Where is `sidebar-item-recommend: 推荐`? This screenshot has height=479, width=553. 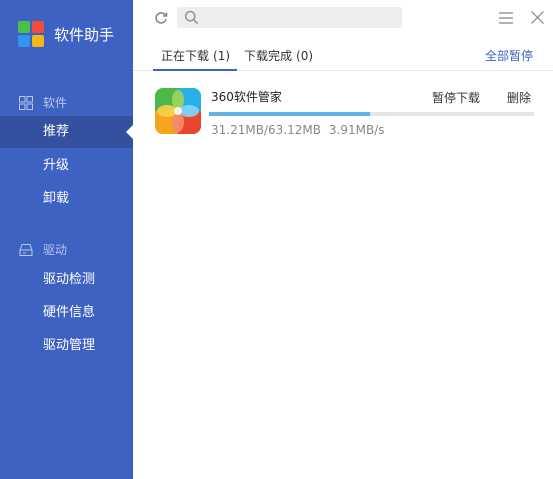 sidebar-item-recommend: 推荐 is located at coordinates (66, 132).